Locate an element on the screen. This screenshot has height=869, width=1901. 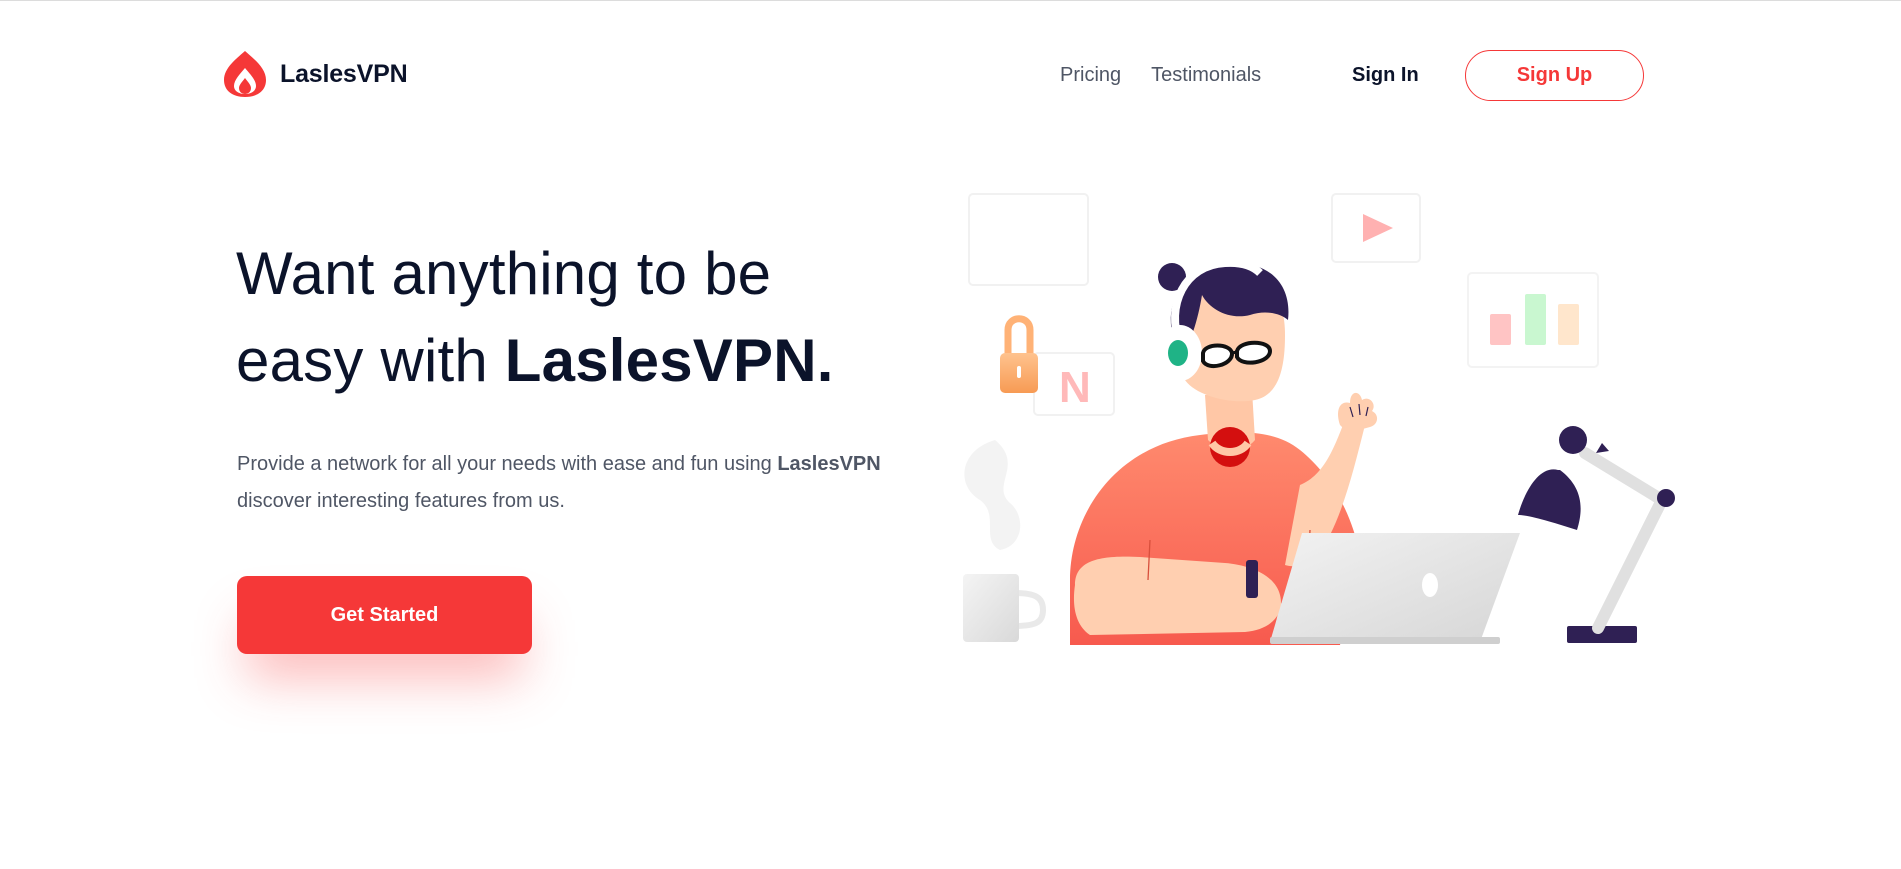
n-card: N is located at coordinates (1074, 384).